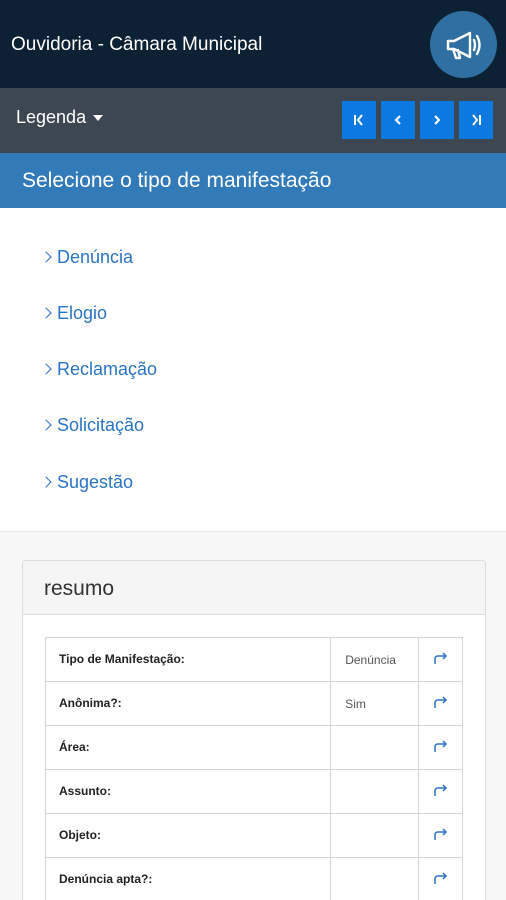  I want to click on table-row: Tipo de Manifestação: Denúncia, so click(253, 659).